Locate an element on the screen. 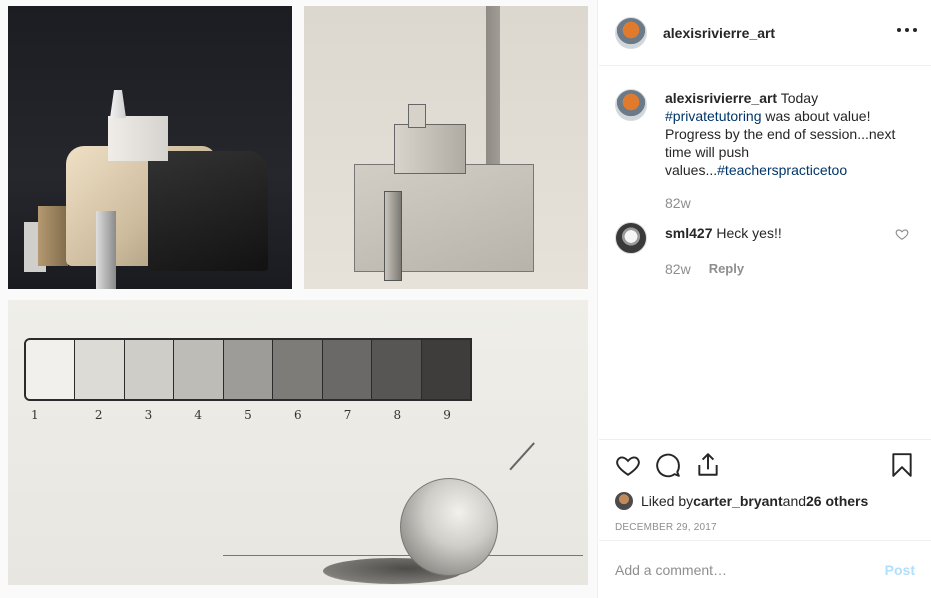 This screenshot has height=598, width=931. still-life-blocks is located at coordinates (53, 236).